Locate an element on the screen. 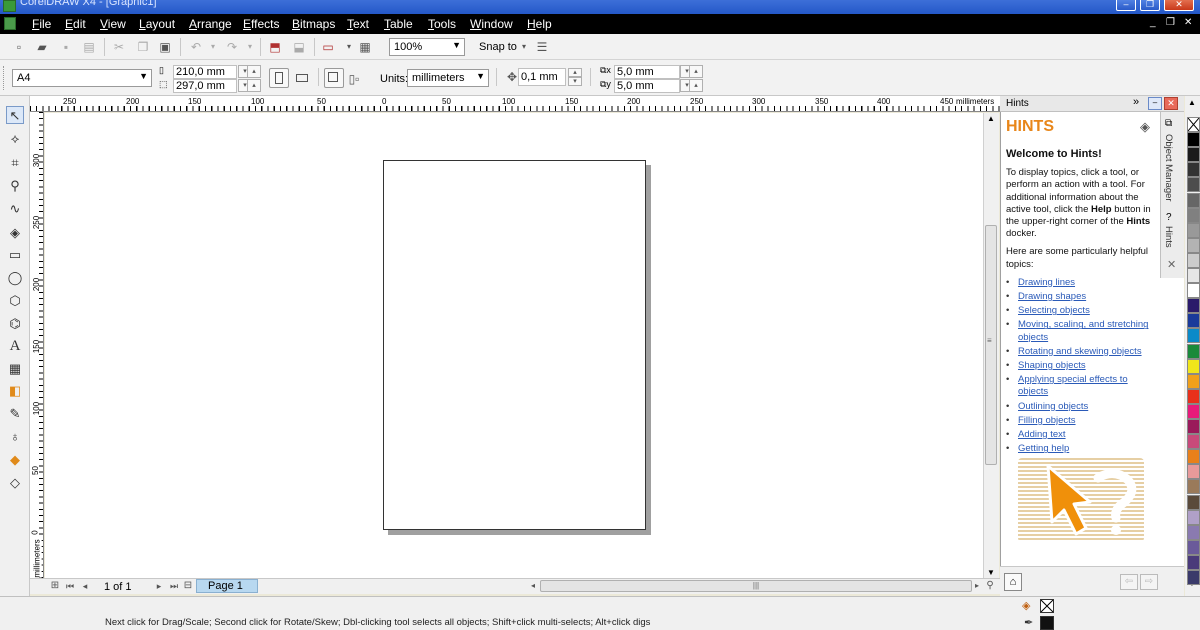 This screenshot has height=630, width=1200. nudge-spin-up-icon: ▴ is located at coordinates (575, 72).